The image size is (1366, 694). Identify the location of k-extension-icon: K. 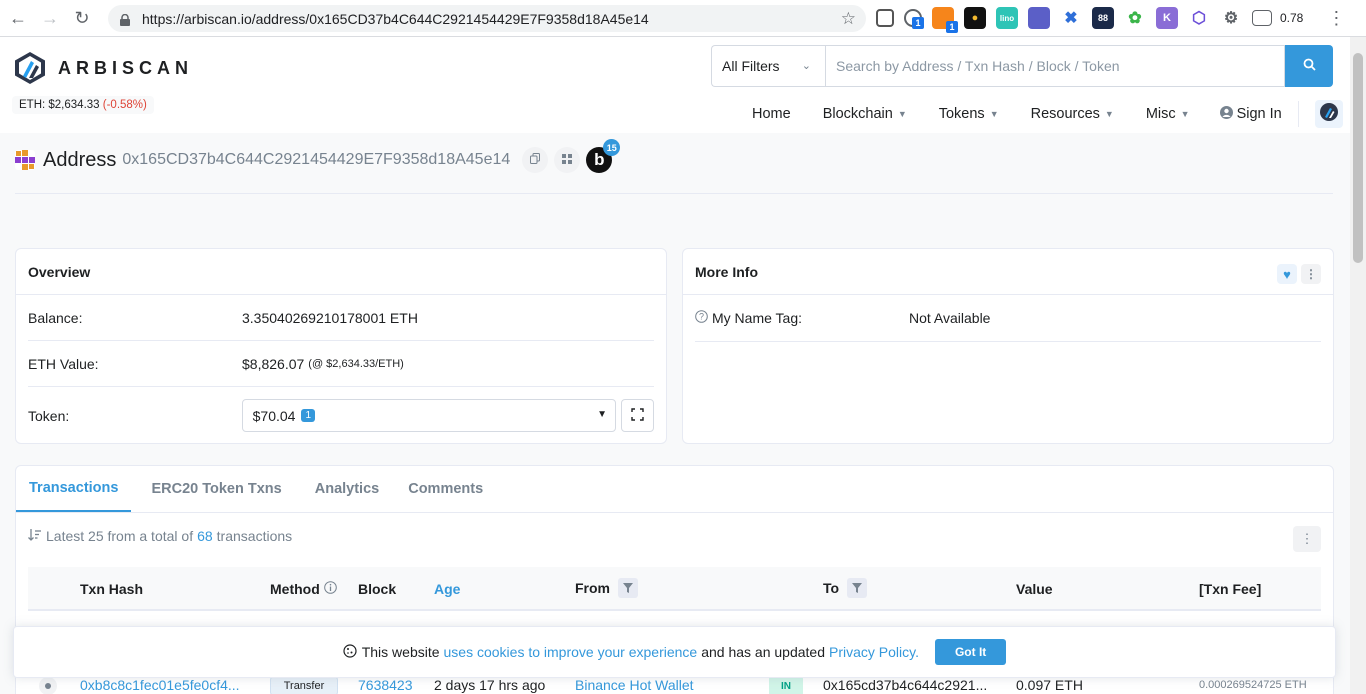
(1167, 18).